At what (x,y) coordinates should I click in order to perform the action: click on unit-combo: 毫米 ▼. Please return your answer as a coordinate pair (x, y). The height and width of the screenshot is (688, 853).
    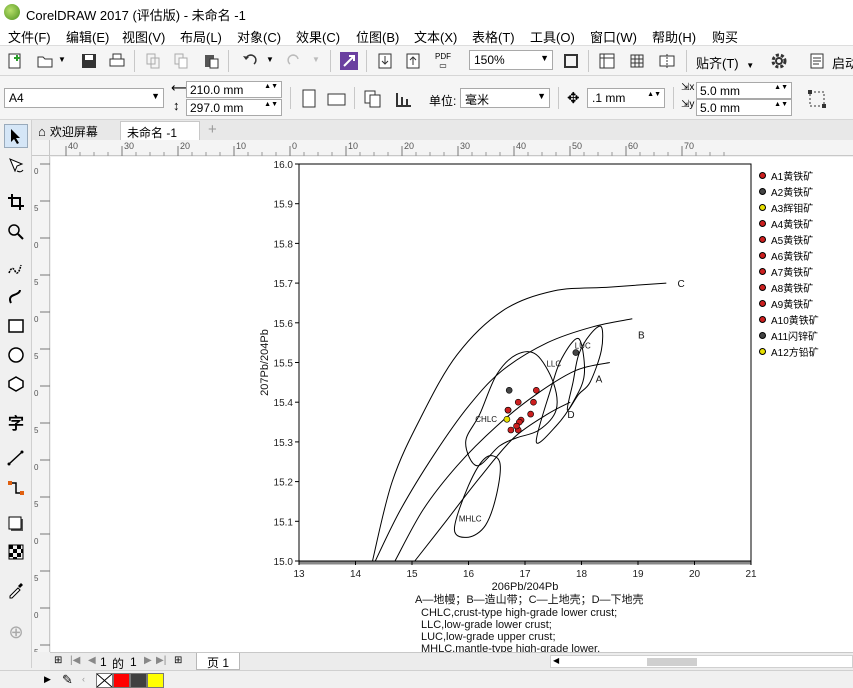
    Looking at the image, I should click on (505, 98).